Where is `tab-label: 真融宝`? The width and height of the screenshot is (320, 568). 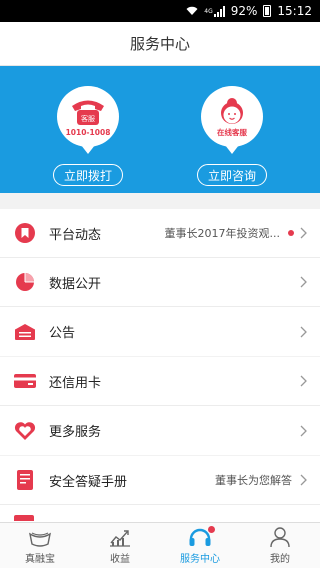
tab-label: 真融宝 is located at coordinates (40, 559).